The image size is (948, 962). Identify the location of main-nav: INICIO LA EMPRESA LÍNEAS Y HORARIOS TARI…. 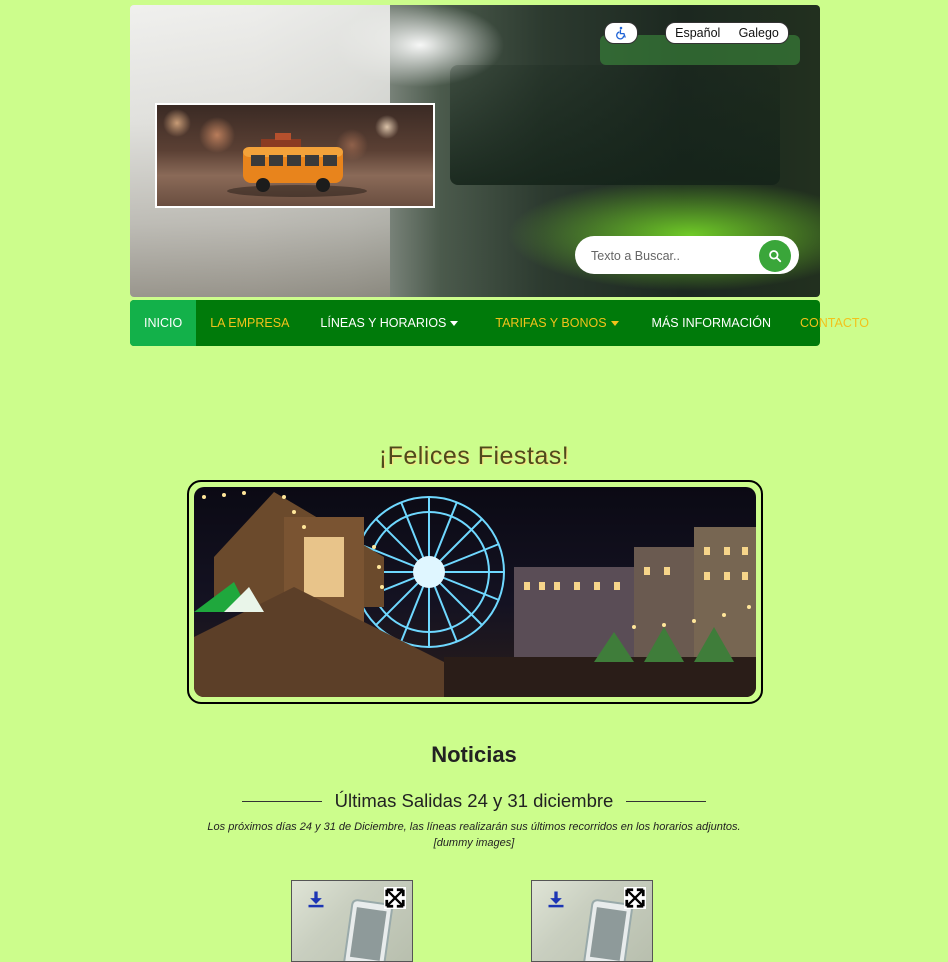
(499, 323).